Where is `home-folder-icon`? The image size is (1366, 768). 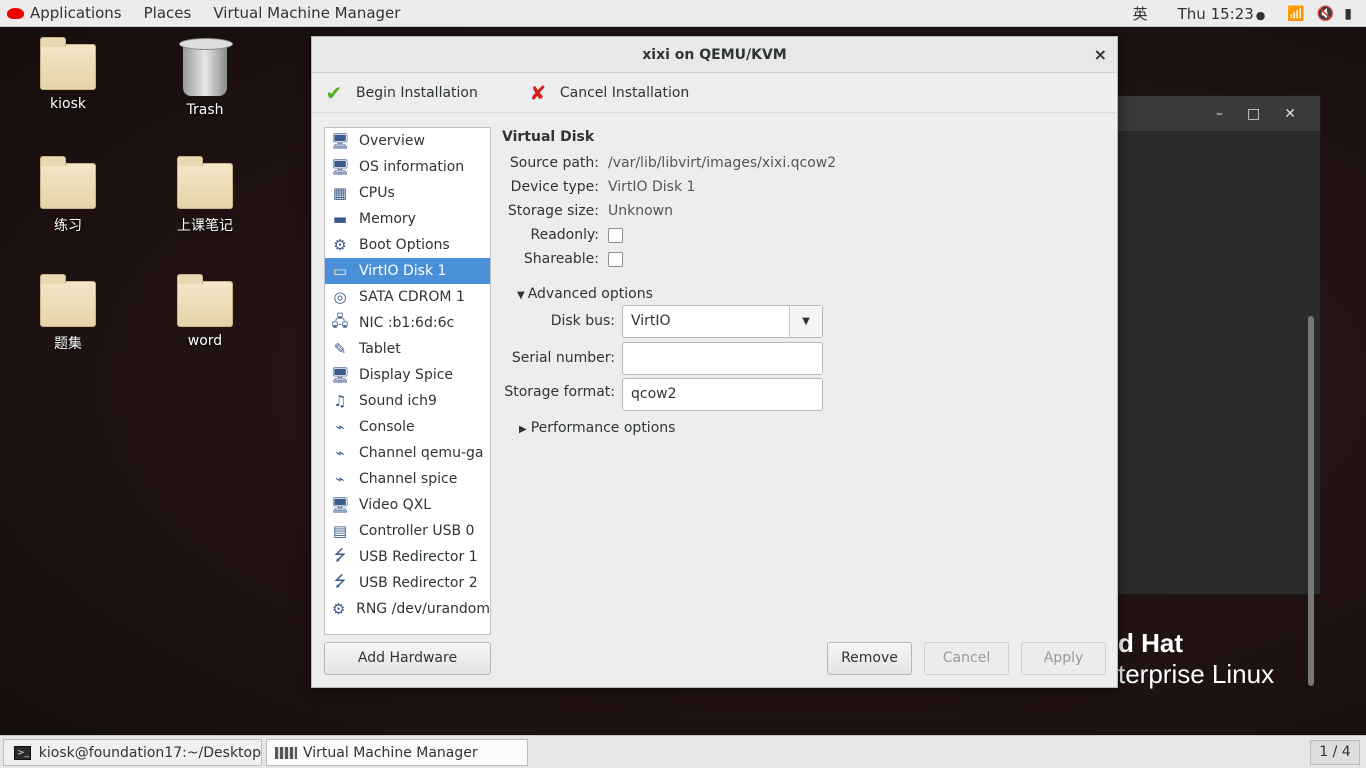
home-folder-icon is located at coordinates (68, 63).